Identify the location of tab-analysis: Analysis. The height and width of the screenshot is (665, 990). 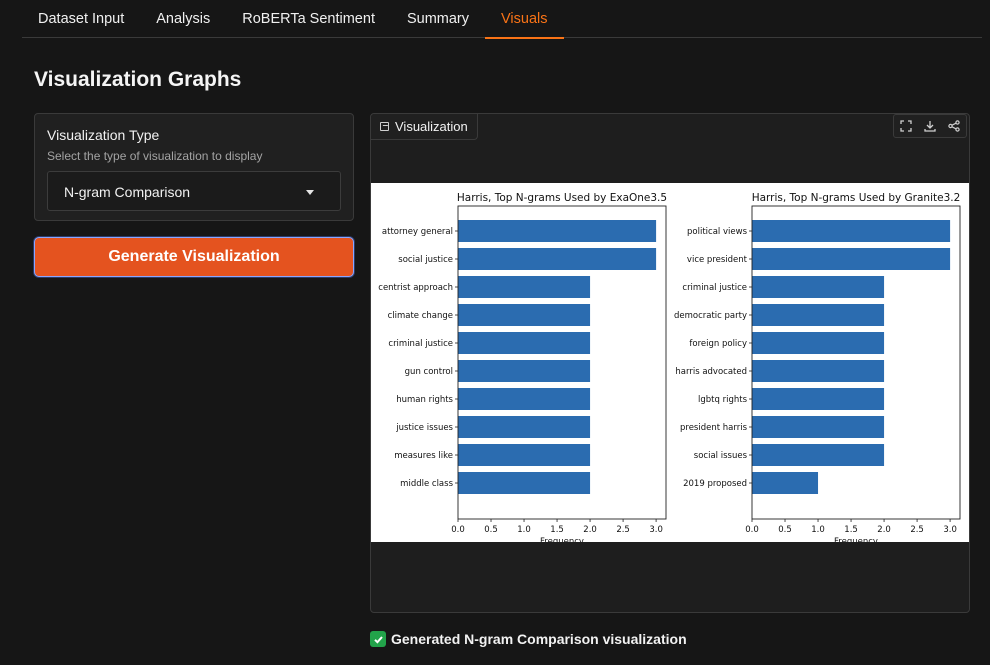
(183, 19).